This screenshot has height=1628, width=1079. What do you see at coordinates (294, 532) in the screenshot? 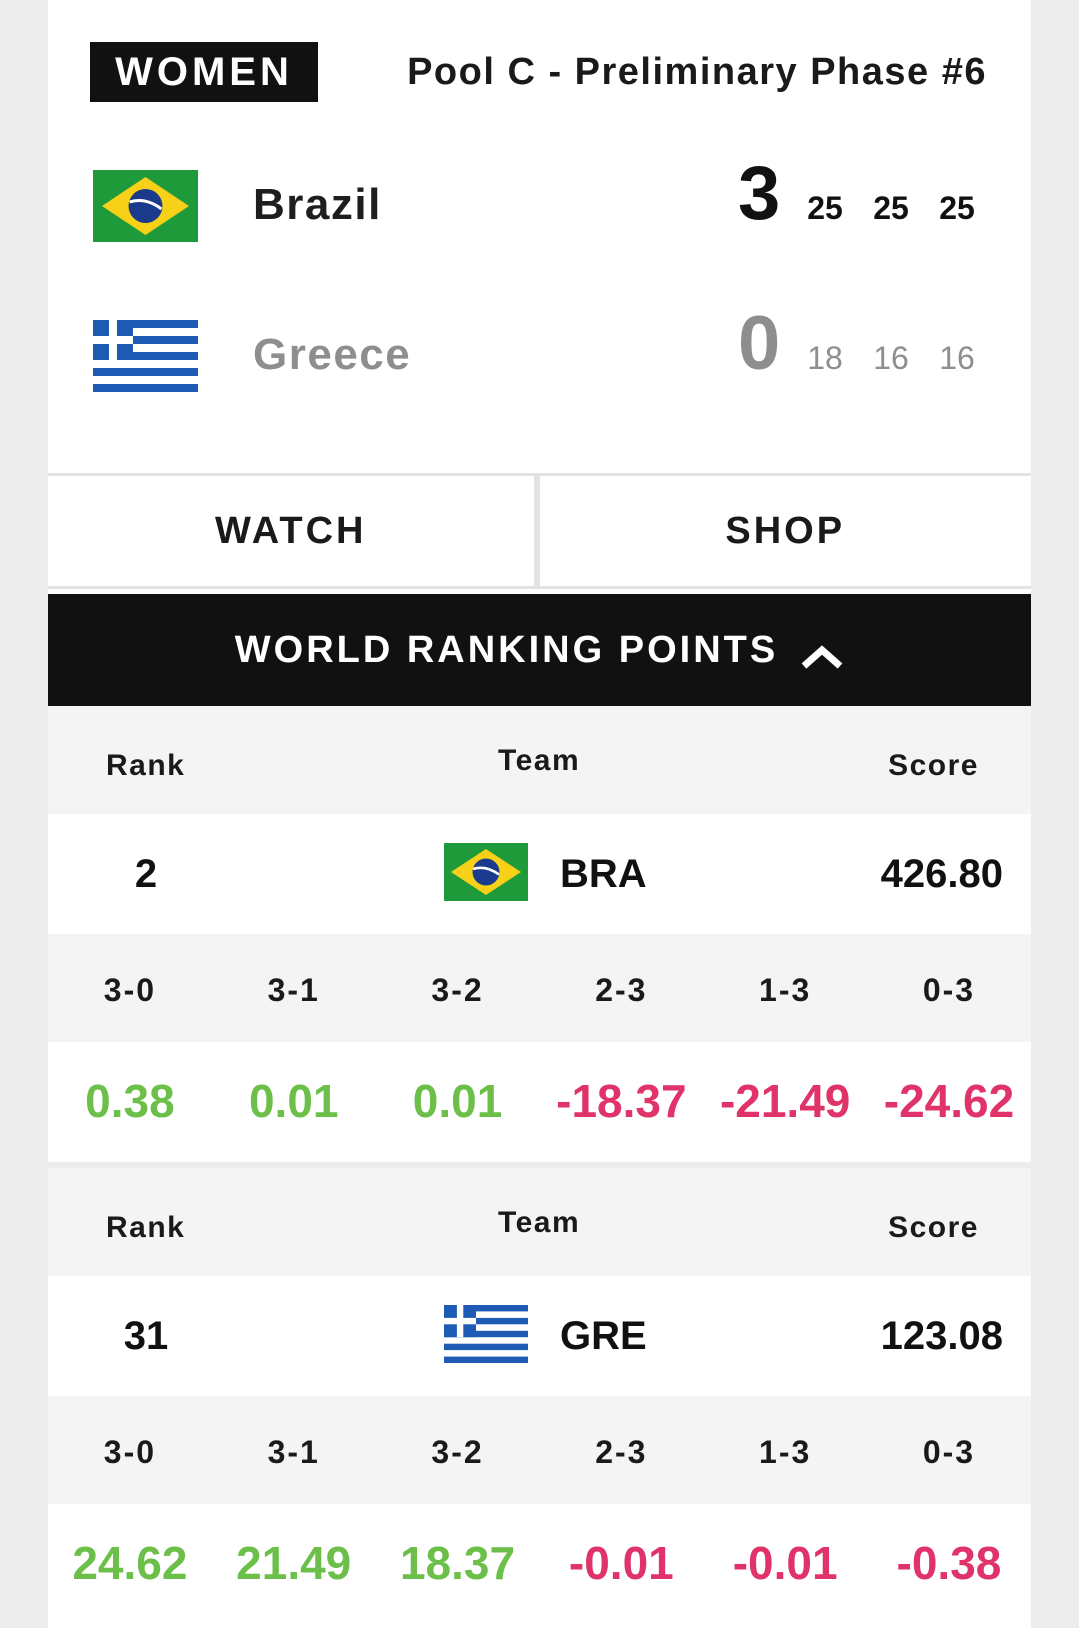
I see `watch-button: WATCH` at bounding box center [294, 532].